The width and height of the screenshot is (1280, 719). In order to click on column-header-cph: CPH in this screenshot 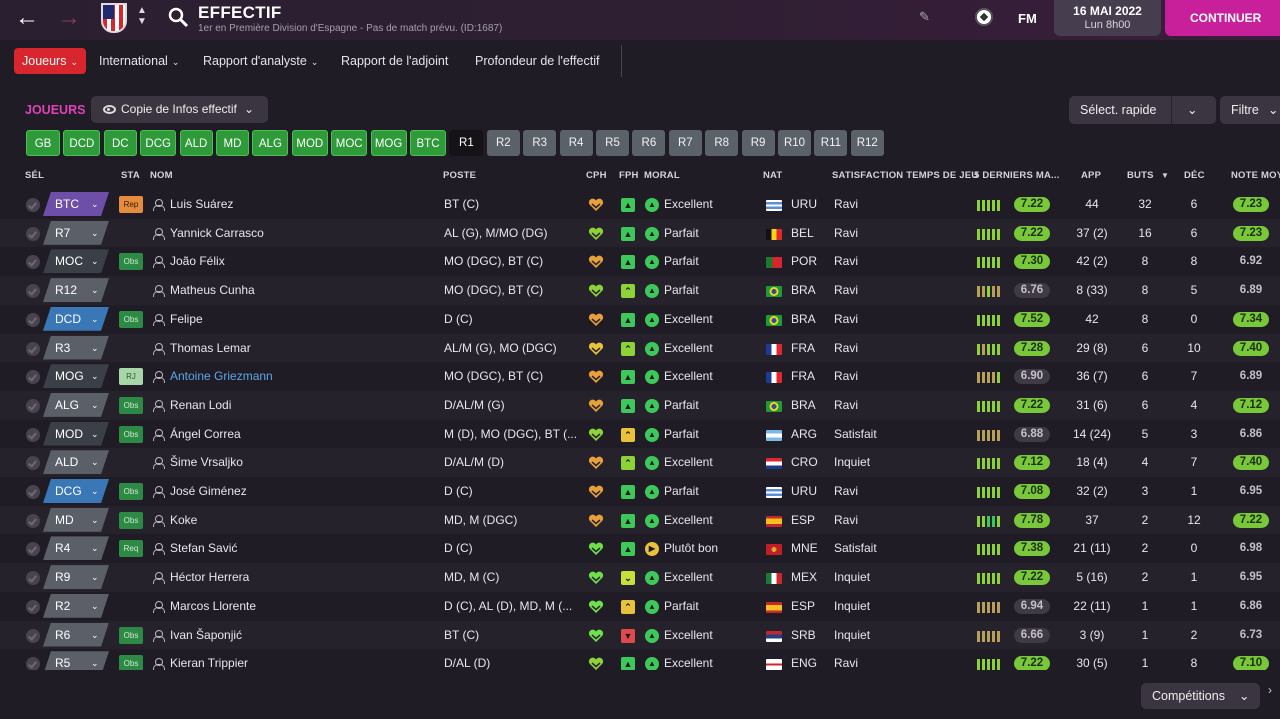, I will do `click(596, 175)`.